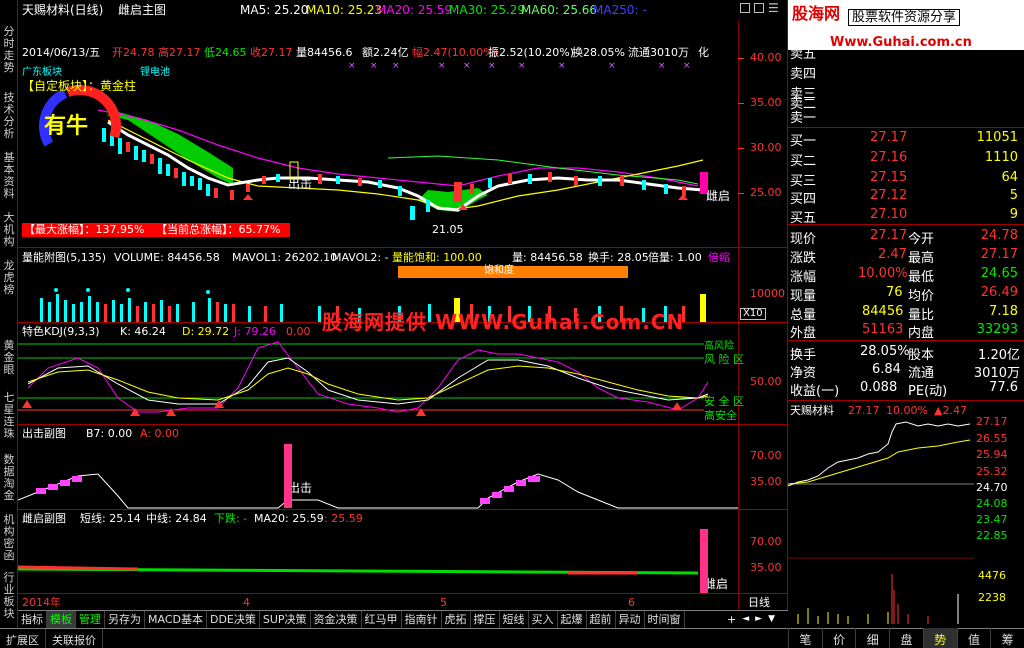 This screenshot has width=1024, height=648. Describe the element at coordinates (881, 522) in the screenshot. I see `mini-intraday-chart` at that location.